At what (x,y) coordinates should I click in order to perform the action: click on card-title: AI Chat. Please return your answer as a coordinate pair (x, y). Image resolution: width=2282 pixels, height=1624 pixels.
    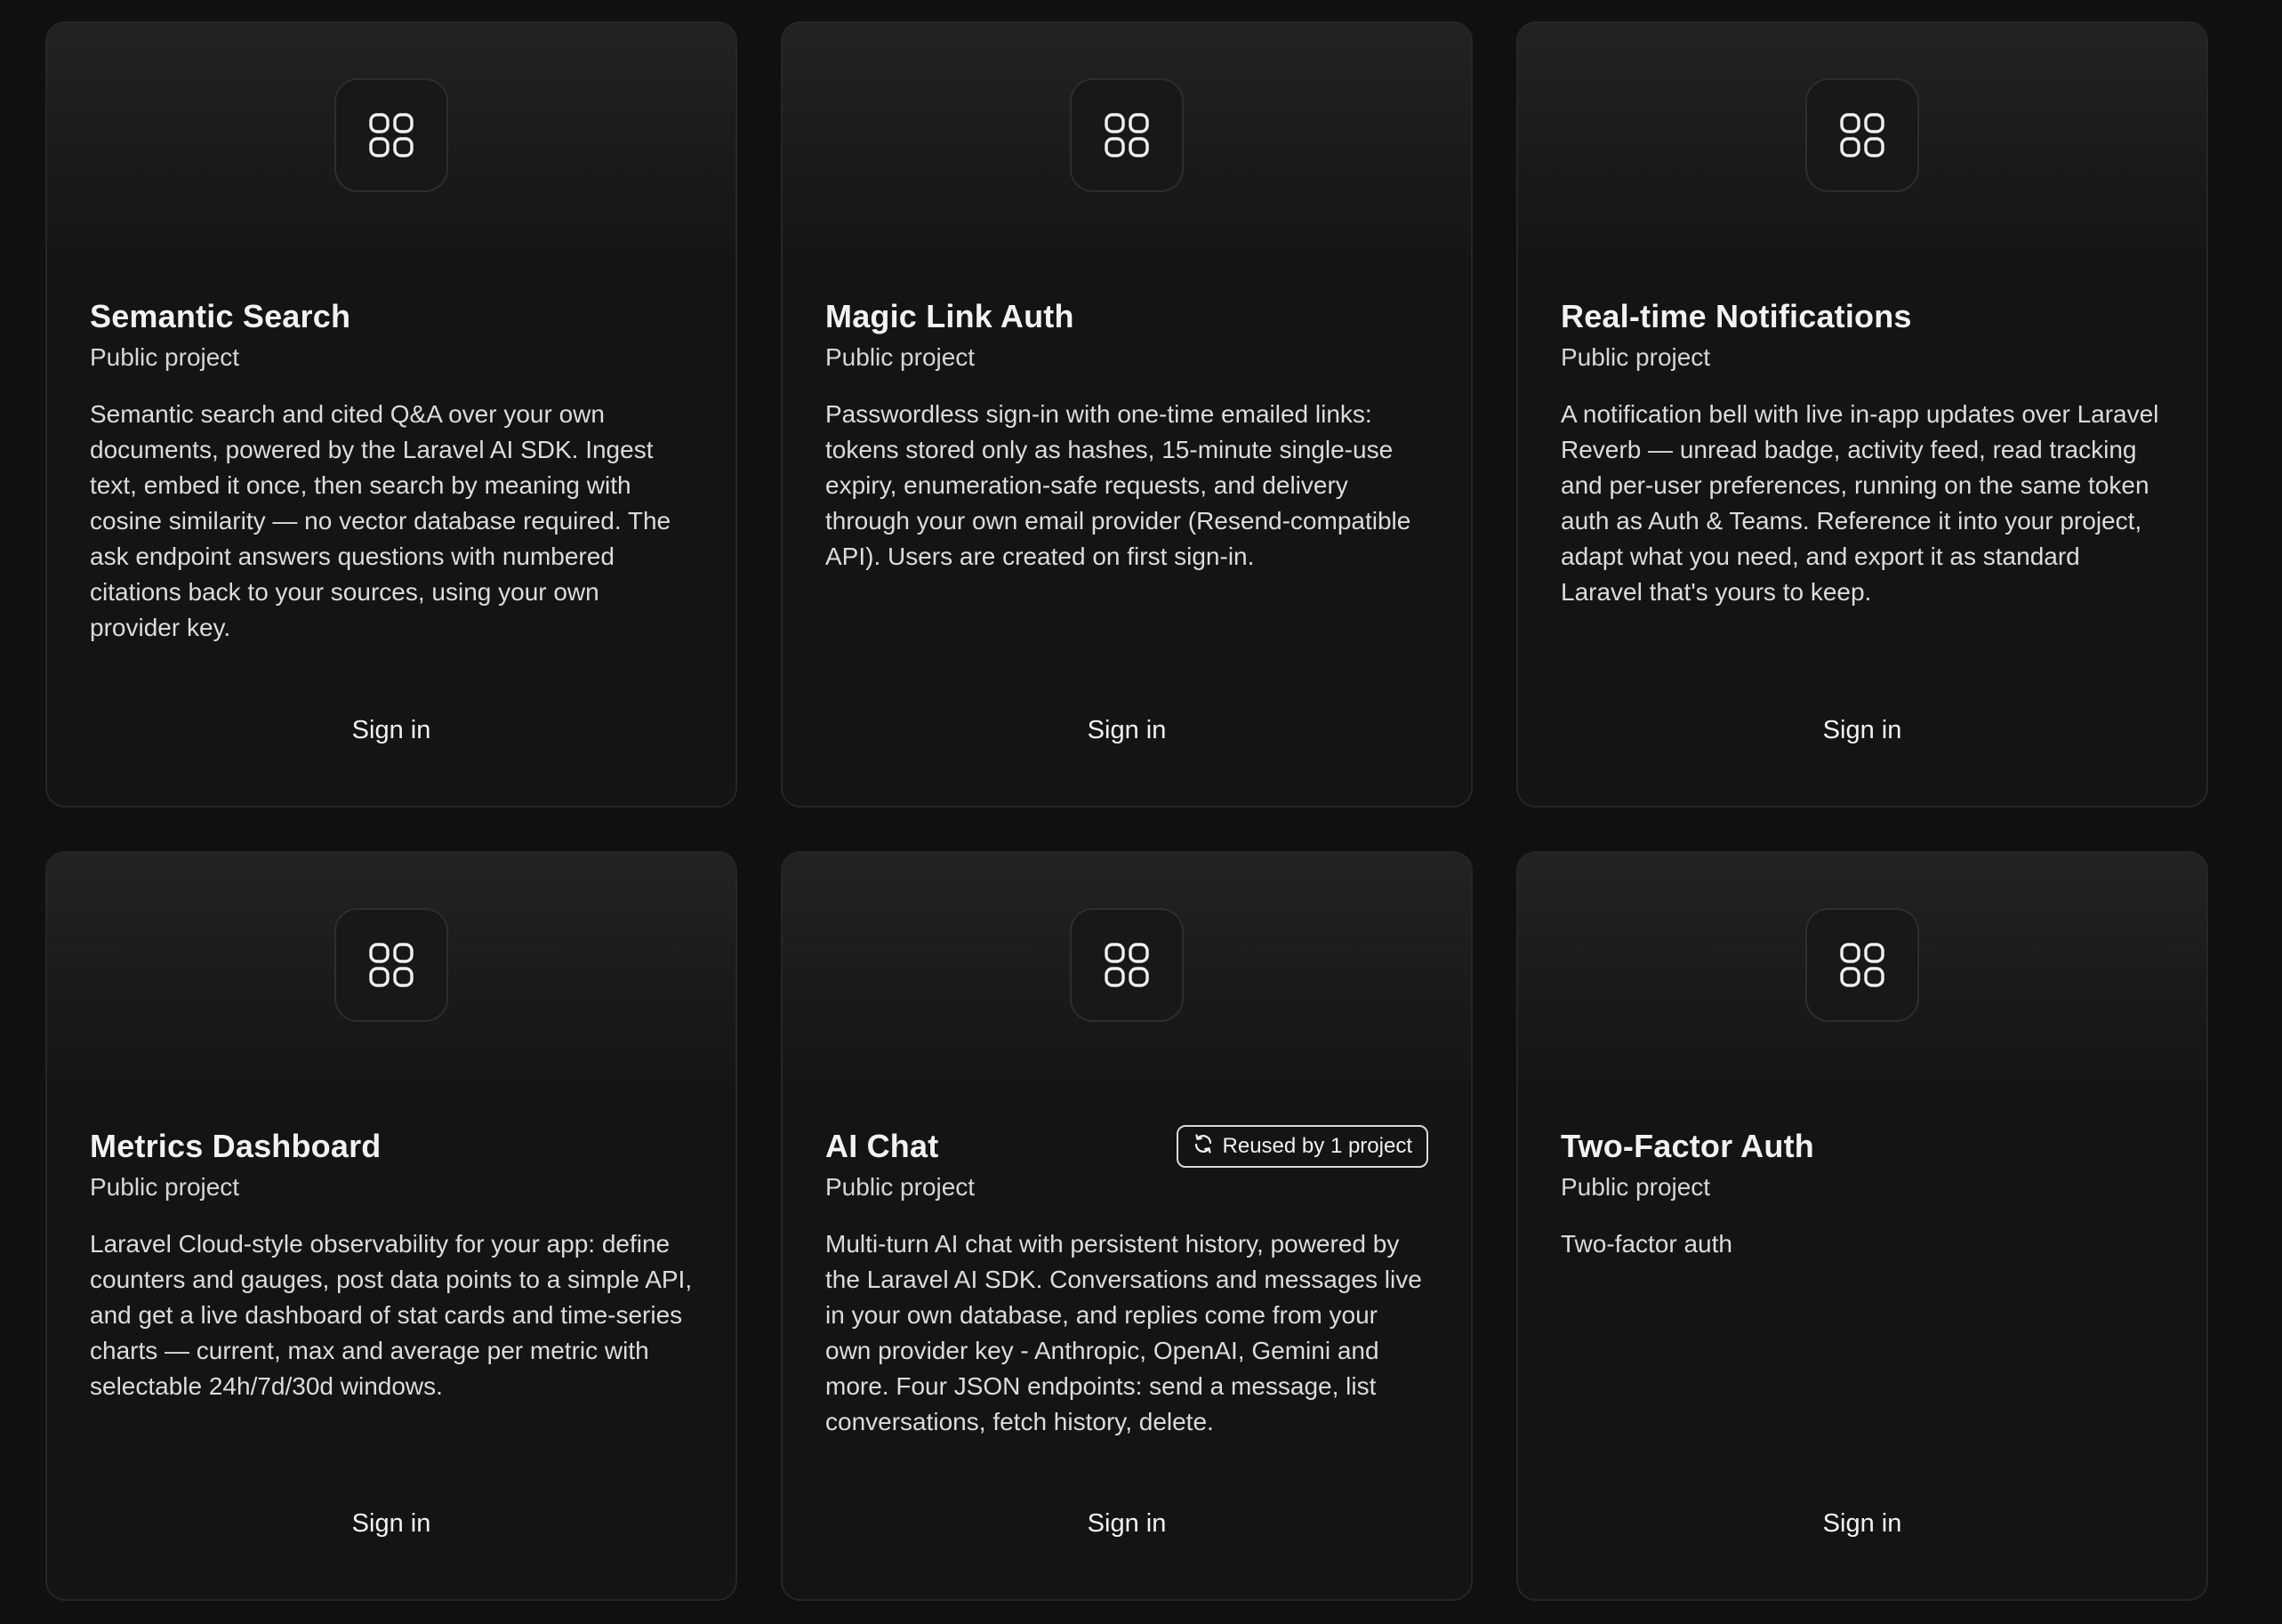
    Looking at the image, I should click on (882, 1146).